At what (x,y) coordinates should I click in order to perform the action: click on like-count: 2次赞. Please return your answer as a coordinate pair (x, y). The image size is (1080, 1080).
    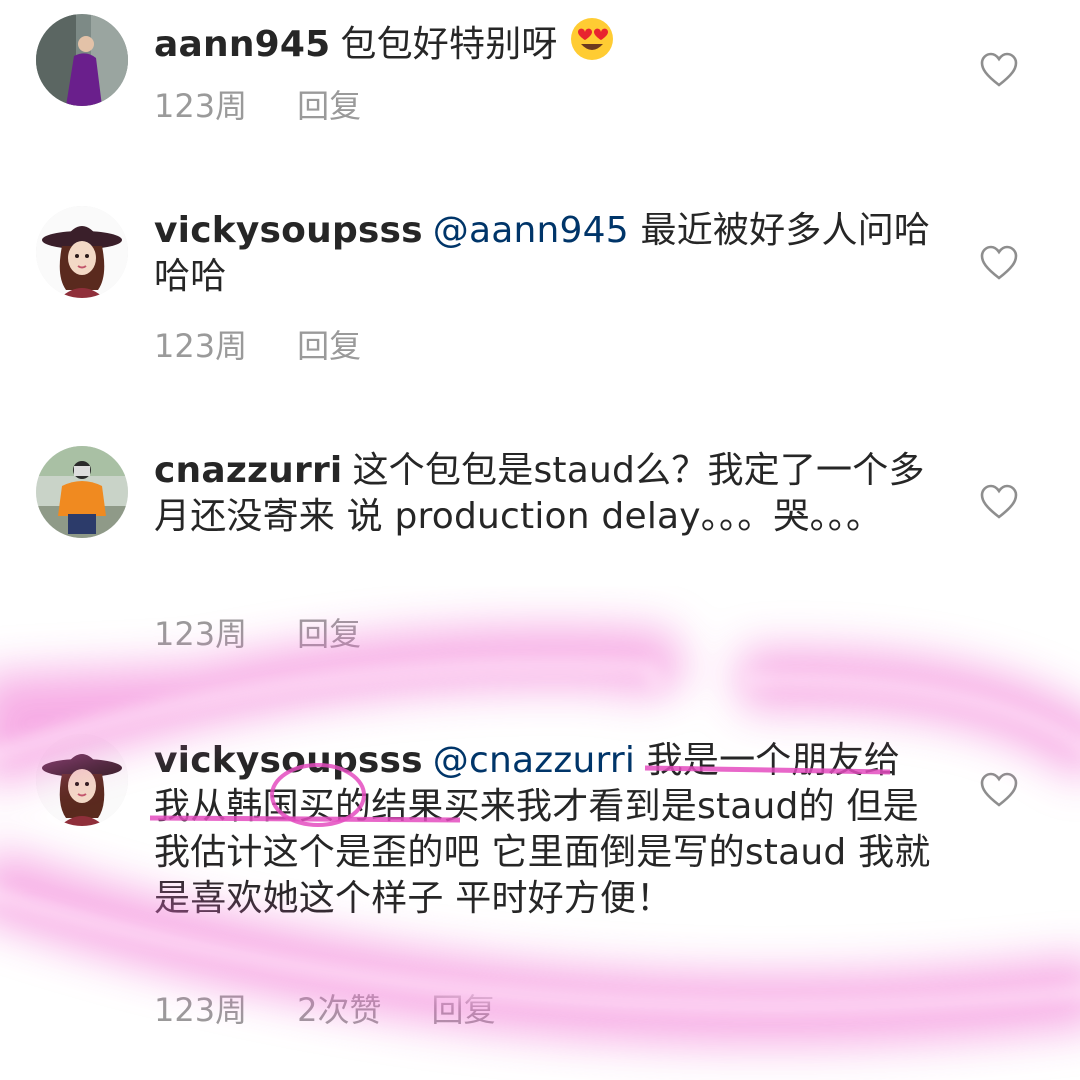
    Looking at the image, I should click on (339, 1010).